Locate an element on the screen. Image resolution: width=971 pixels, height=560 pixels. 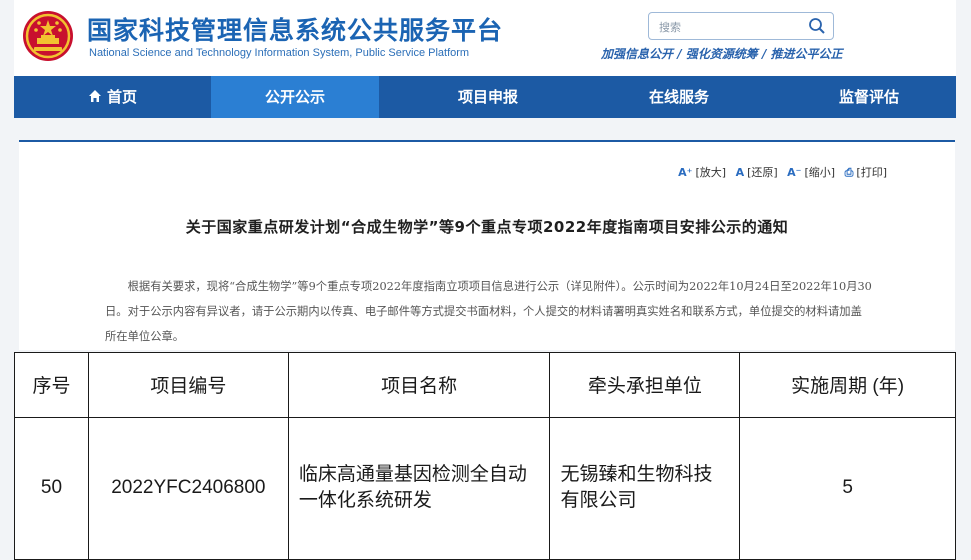
cell-project-name: 临床高通量基因检测全自动一体化系统研发 is located at coordinates (419, 488).